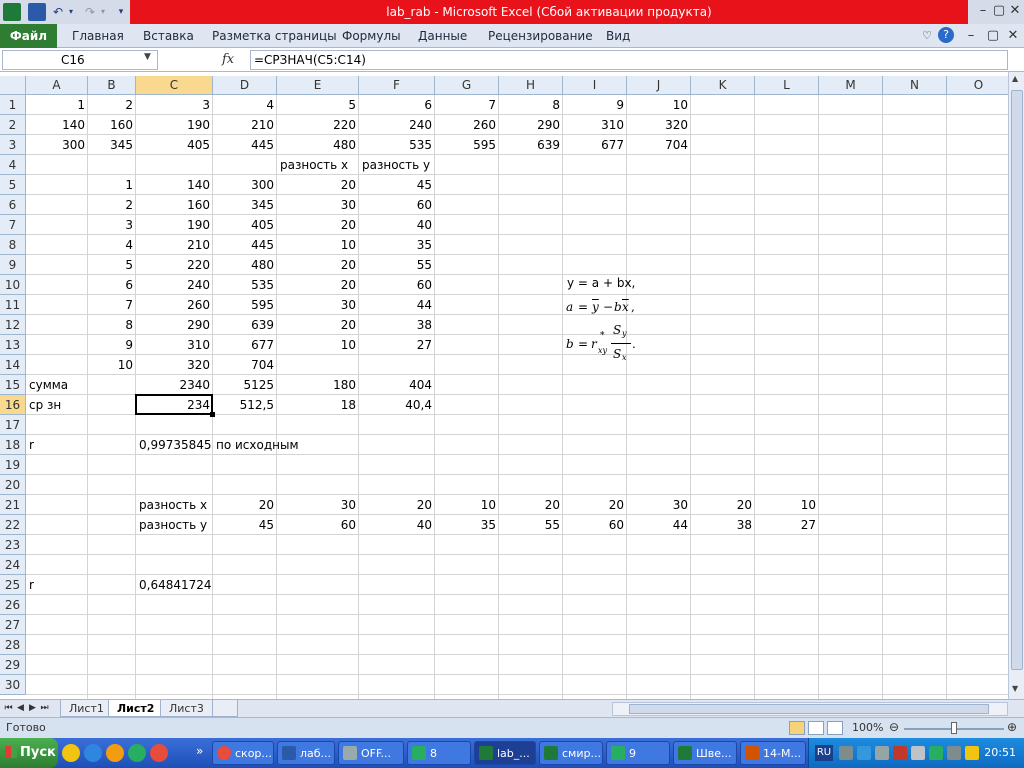 The height and width of the screenshot is (768, 1024). I want to click on zoom-level: 100%, so click(867, 727).